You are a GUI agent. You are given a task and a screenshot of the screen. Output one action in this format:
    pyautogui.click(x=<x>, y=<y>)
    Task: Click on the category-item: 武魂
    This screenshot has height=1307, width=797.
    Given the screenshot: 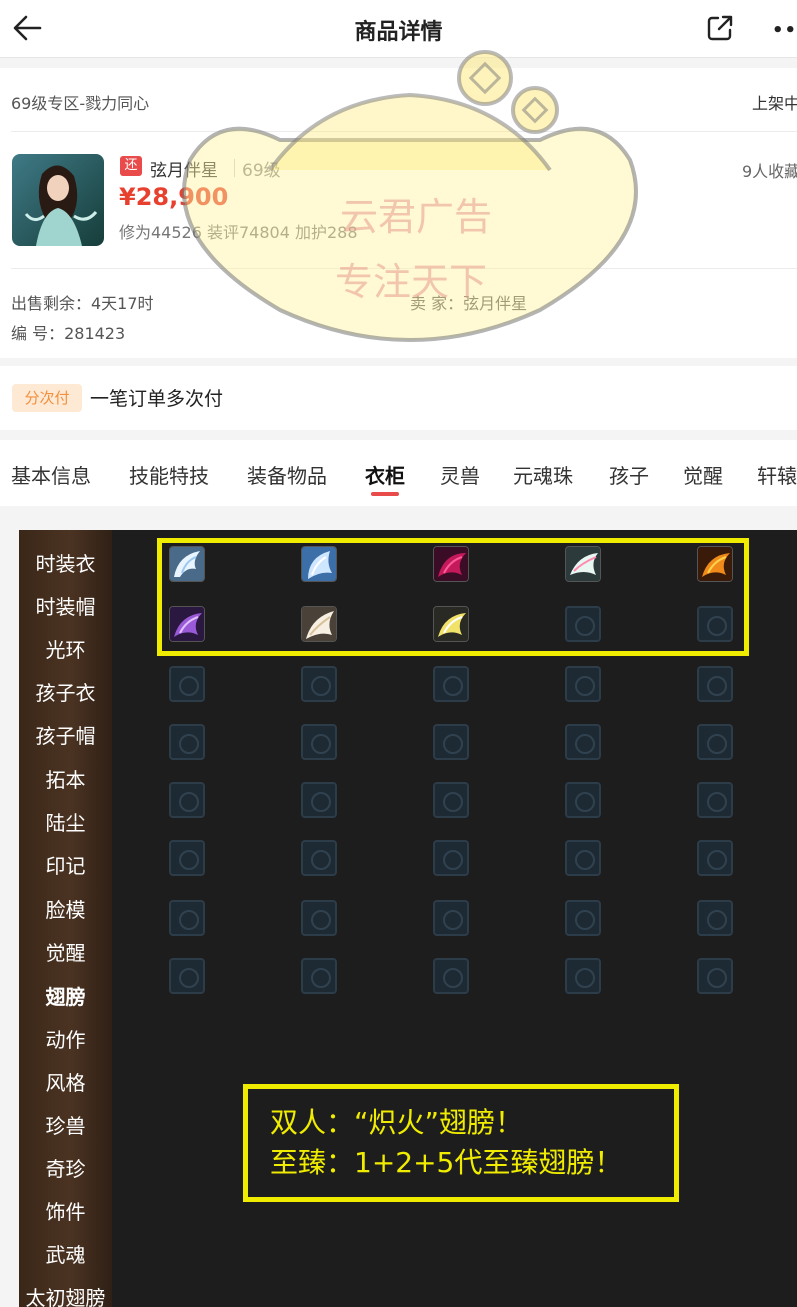 What is the action you would take?
    pyautogui.click(x=65, y=1253)
    